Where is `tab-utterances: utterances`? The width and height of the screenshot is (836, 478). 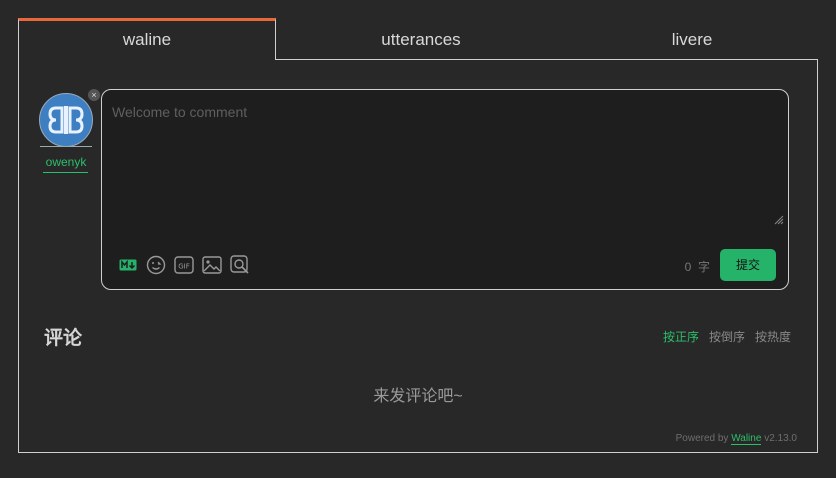 tab-utterances: utterances is located at coordinates (421, 38).